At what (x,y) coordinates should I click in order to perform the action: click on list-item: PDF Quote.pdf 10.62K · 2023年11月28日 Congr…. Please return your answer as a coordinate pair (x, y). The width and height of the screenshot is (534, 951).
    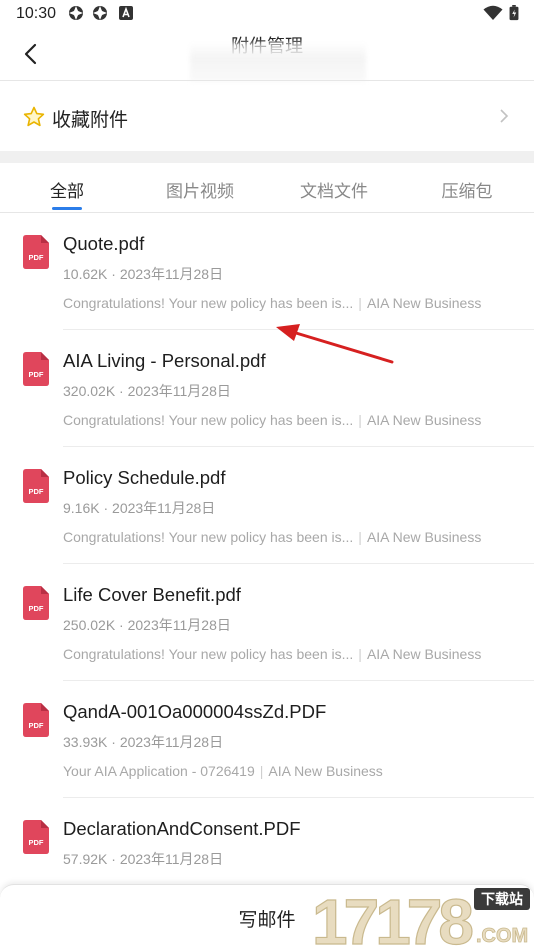
    Looking at the image, I should click on (267, 271).